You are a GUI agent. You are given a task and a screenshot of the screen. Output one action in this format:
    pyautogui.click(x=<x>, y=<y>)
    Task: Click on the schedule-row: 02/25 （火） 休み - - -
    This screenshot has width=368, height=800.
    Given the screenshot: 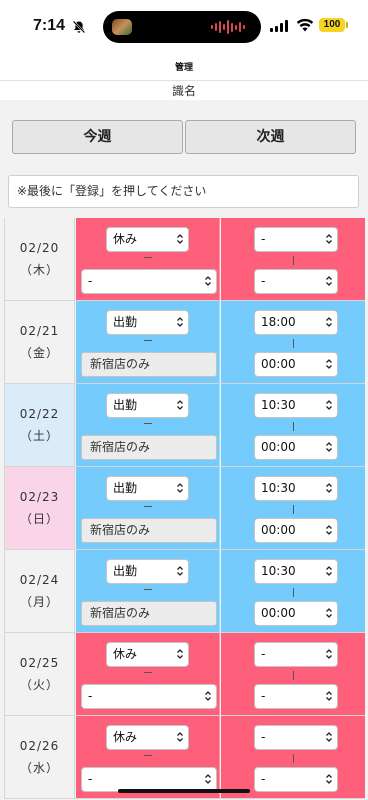 What is the action you would take?
    pyautogui.click(x=184, y=674)
    